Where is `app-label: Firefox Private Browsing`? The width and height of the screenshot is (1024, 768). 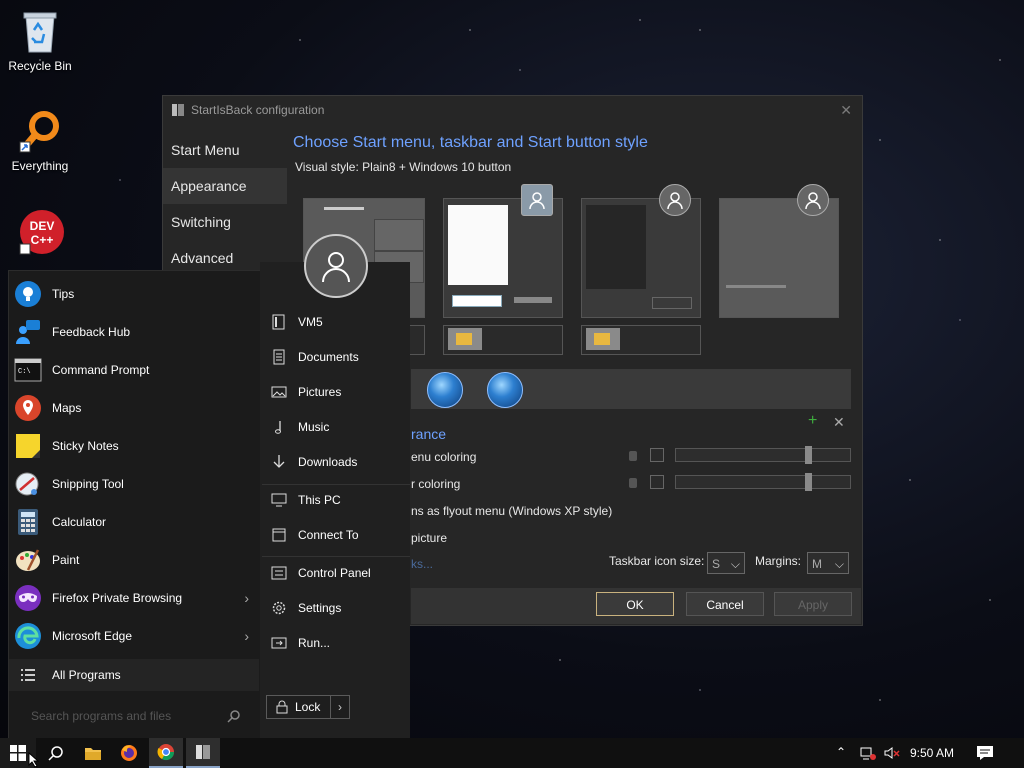
app-label: Firefox Private Browsing is located at coordinates (117, 598).